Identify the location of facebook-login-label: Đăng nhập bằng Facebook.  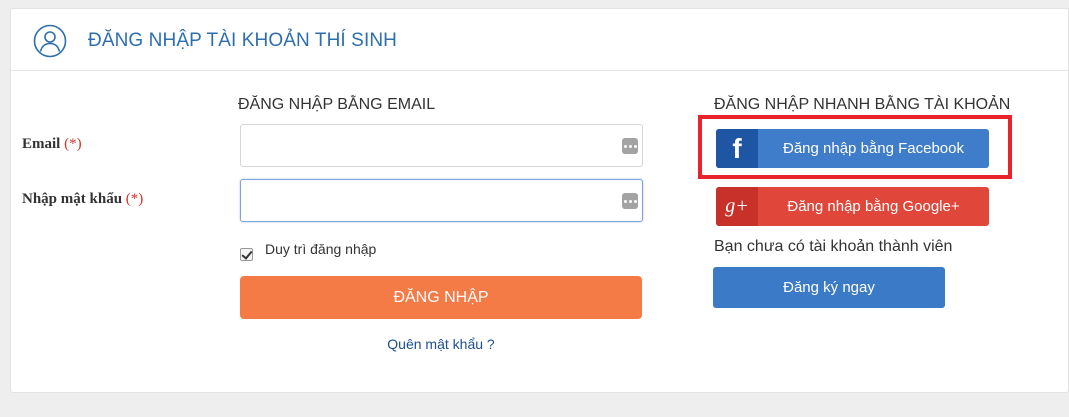
(873, 148).